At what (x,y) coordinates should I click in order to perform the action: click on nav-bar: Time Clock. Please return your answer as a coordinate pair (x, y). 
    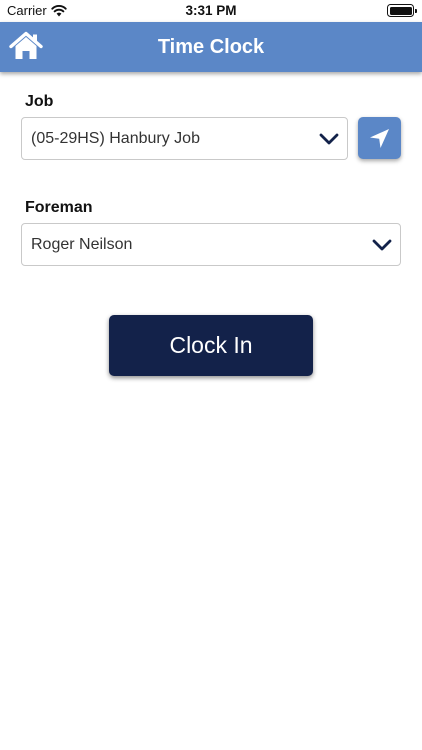
    Looking at the image, I should click on (211, 47).